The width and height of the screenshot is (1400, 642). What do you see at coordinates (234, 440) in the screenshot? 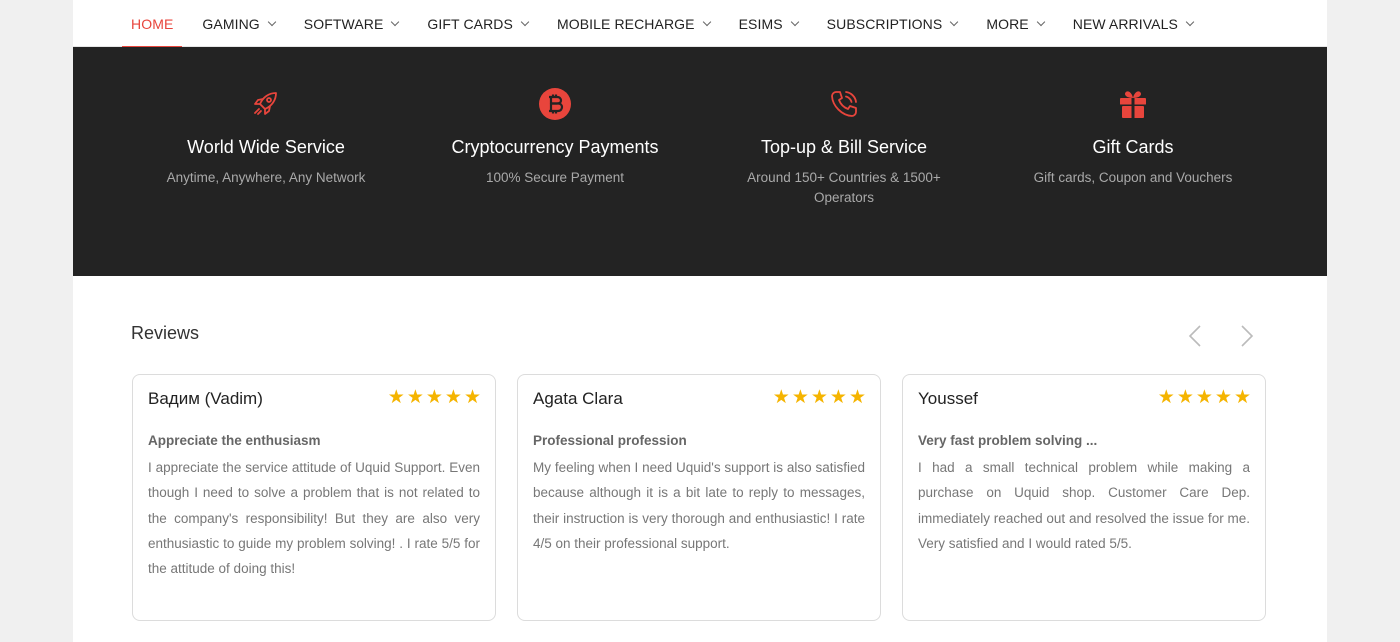
I see `review-title: Appreciate the enthusiasm` at bounding box center [234, 440].